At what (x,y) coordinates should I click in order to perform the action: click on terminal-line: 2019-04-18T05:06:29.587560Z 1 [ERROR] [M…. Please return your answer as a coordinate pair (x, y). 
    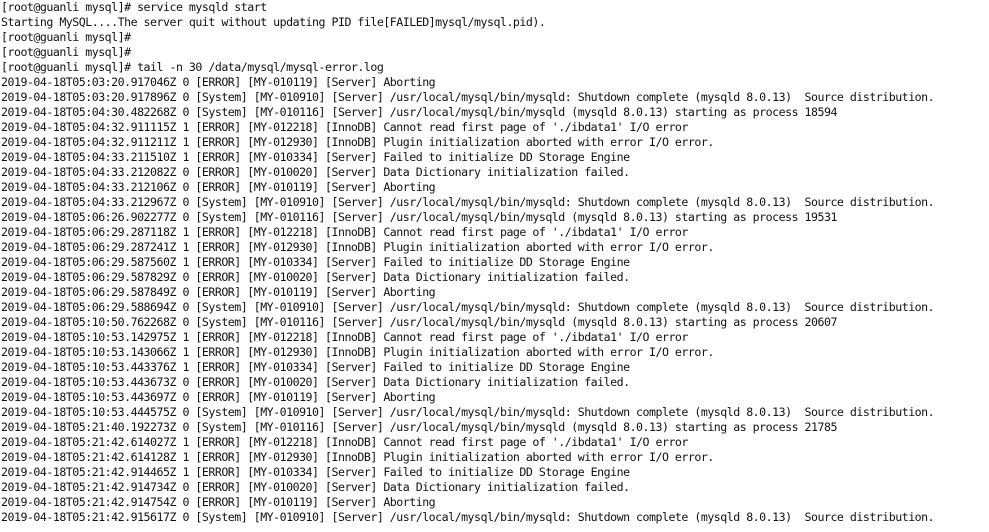
    Looking at the image, I should click on (315, 262).